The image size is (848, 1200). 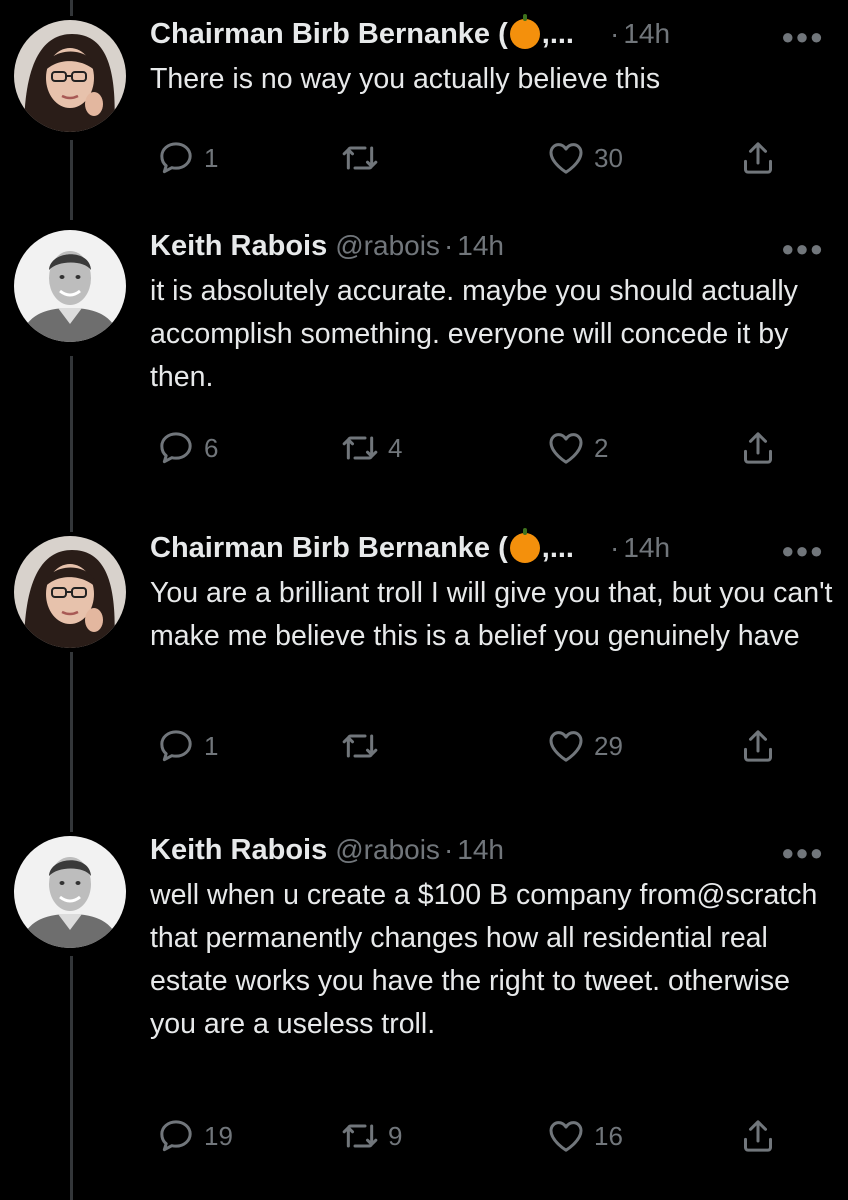 What do you see at coordinates (584, 746) in the screenshot?
I see `like-button: 29` at bounding box center [584, 746].